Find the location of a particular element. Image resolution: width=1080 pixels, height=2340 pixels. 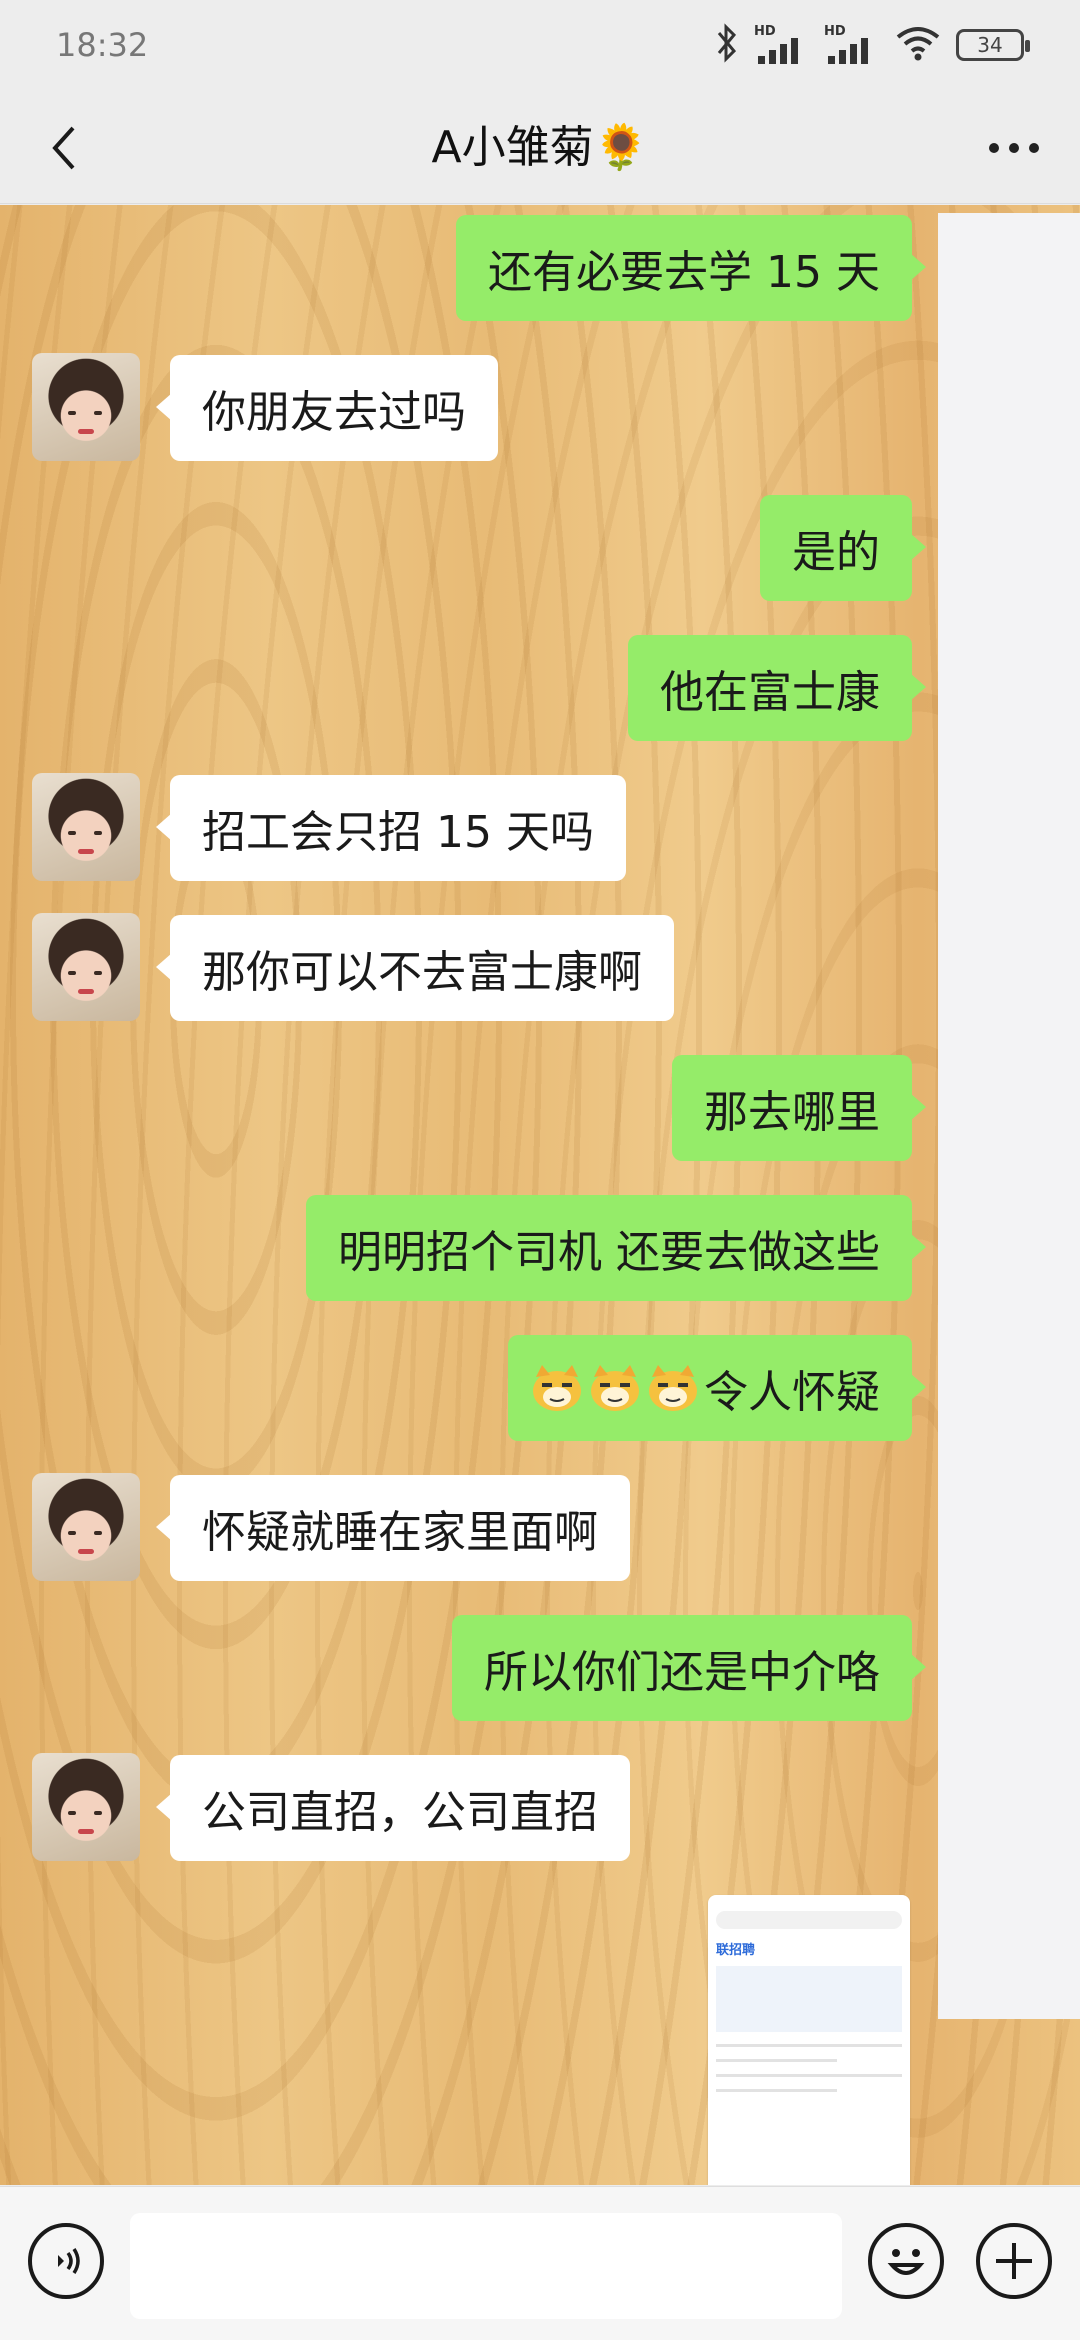

message-input is located at coordinates (486, 2266).